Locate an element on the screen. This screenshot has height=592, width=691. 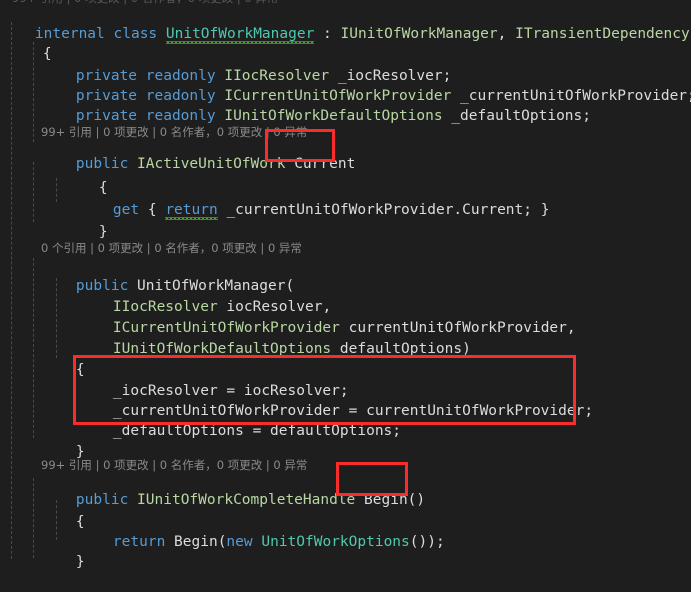
line-method-begin-signature: public IUnitOfWorkCompleteHandle Begin() is located at coordinates (345, 489).